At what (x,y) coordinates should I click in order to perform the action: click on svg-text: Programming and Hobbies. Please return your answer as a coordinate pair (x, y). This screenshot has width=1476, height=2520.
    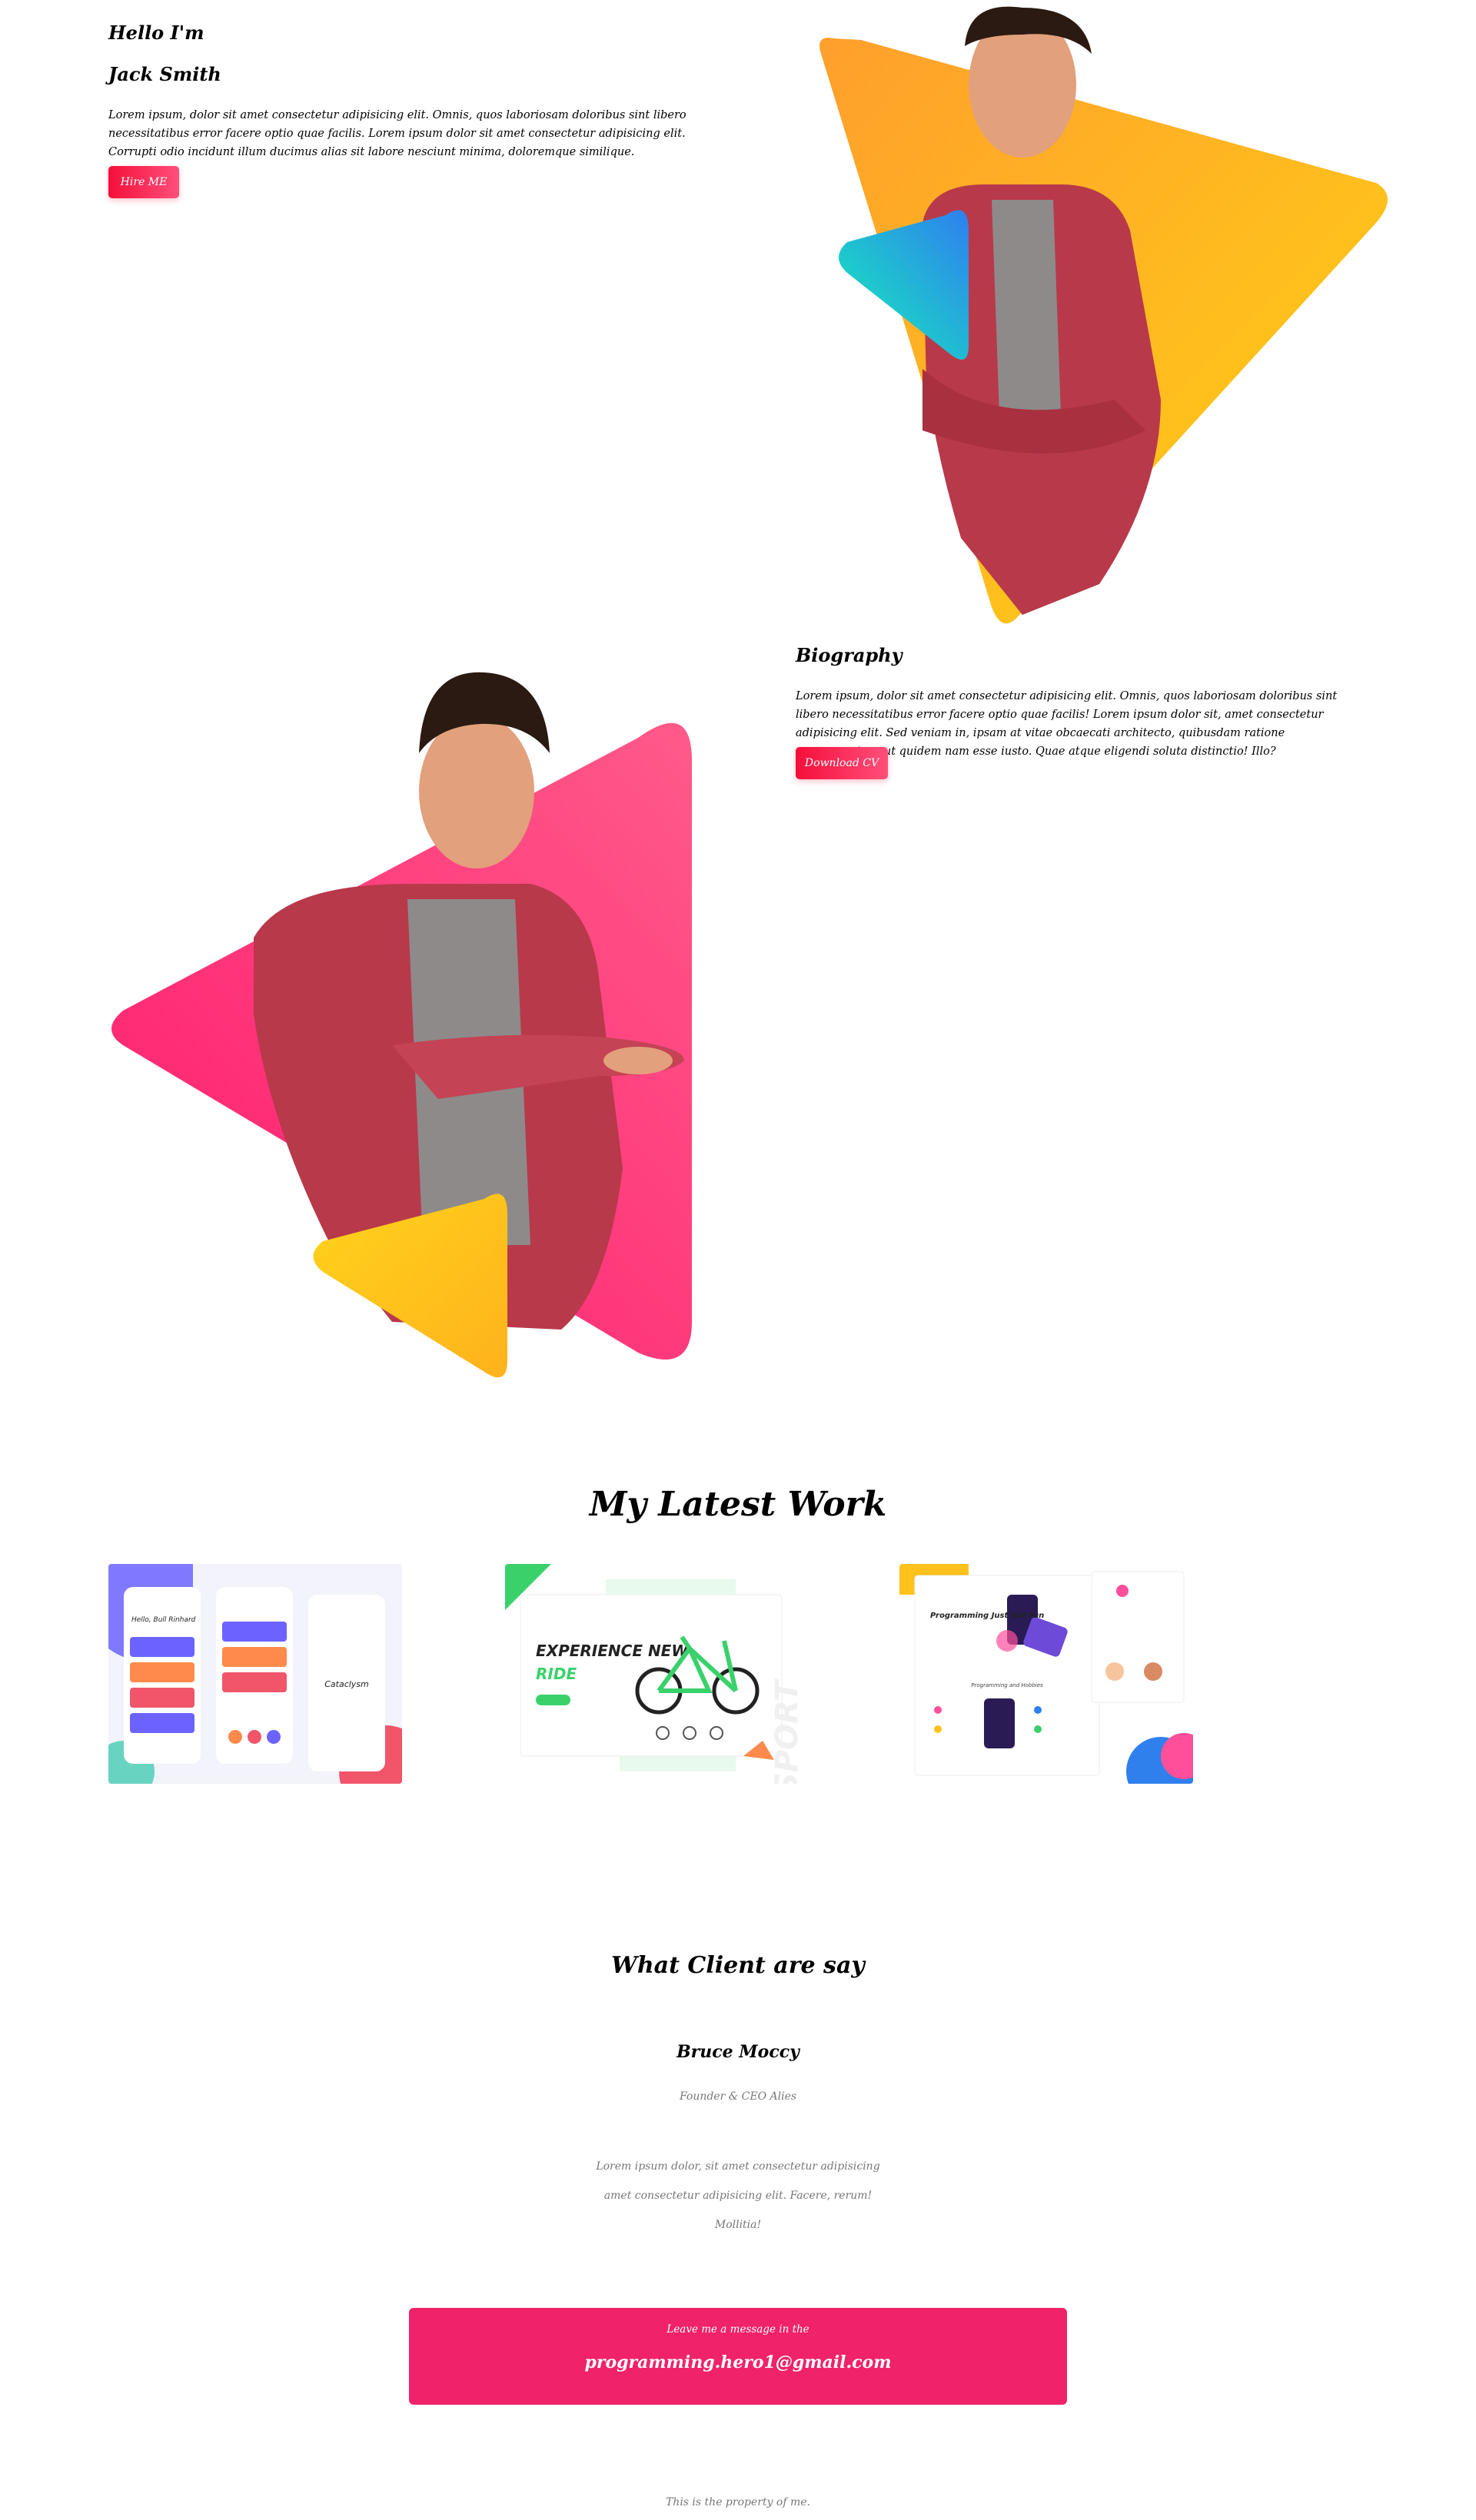
    Looking at the image, I should click on (1007, 1685).